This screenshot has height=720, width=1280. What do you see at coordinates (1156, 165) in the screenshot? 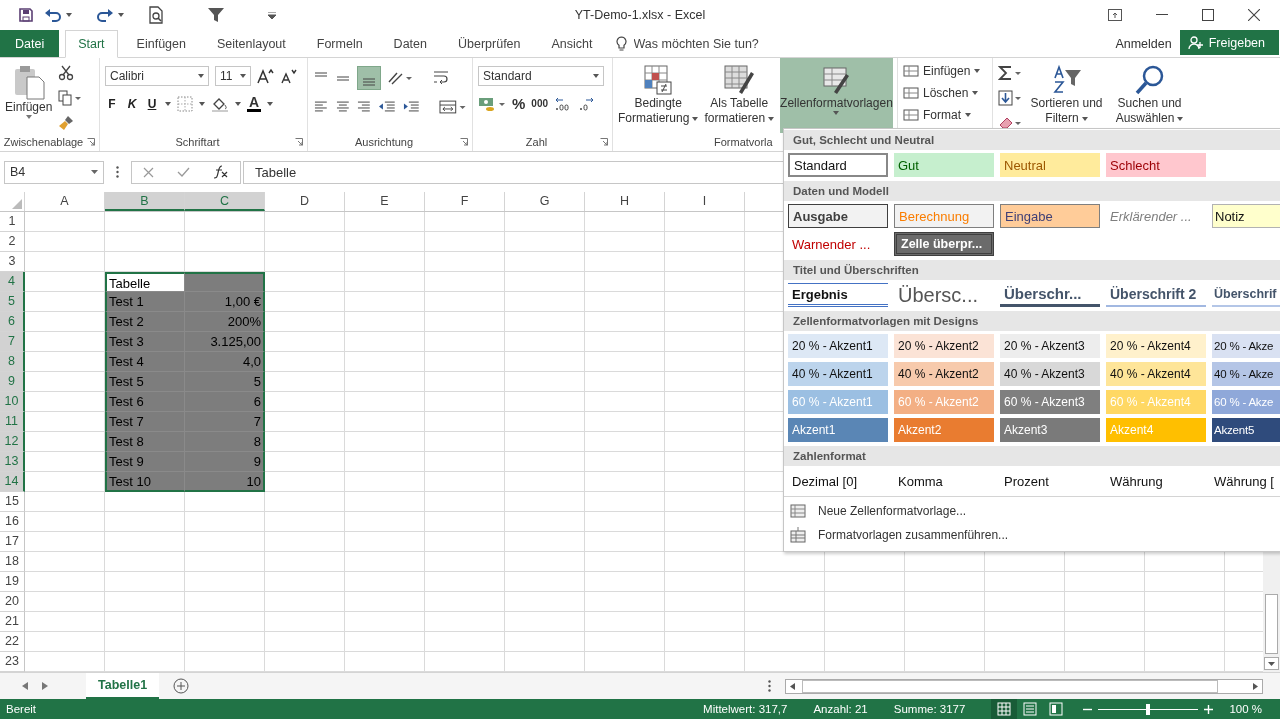
I see `style-option: Schlecht` at bounding box center [1156, 165].